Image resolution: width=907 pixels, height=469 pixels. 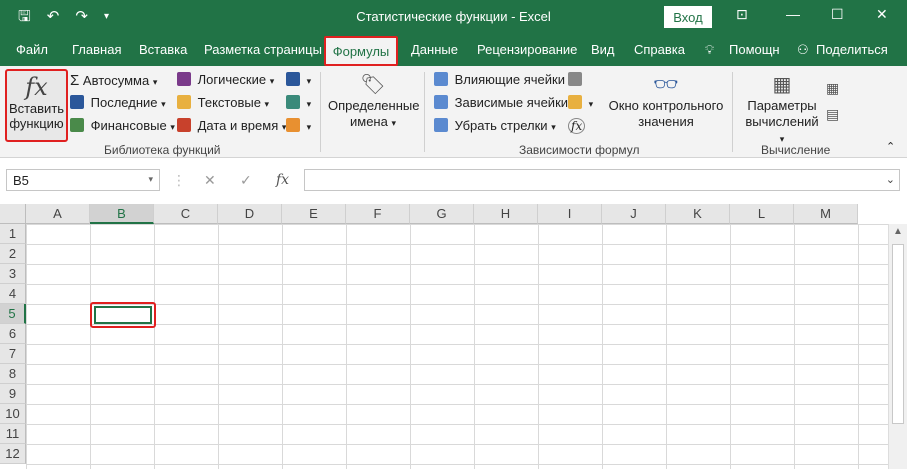 I want to click on column-header-j: J, so click(x=634, y=214).